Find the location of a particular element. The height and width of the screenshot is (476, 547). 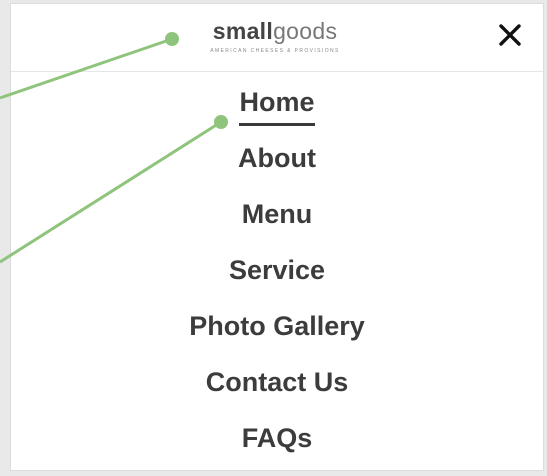

nav-item-label: Home is located at coordinates (277, 104).